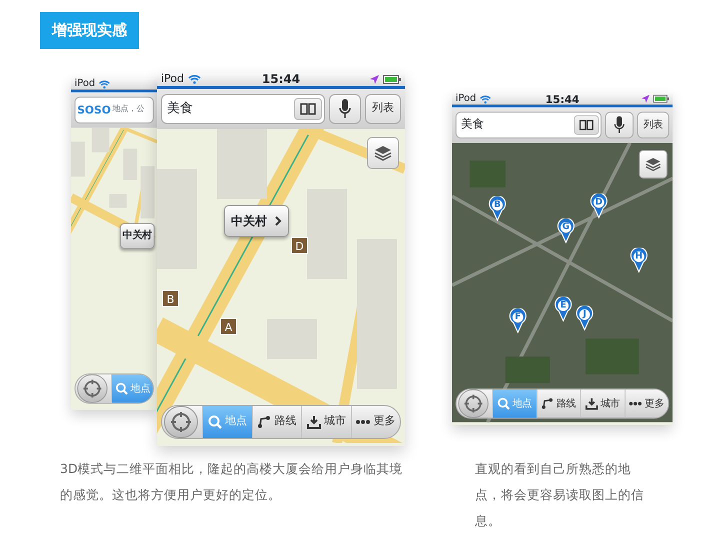  Describe the element at coordinates (89, 30) in the screenshot. I see `section-title: 增强现实感` at that location.